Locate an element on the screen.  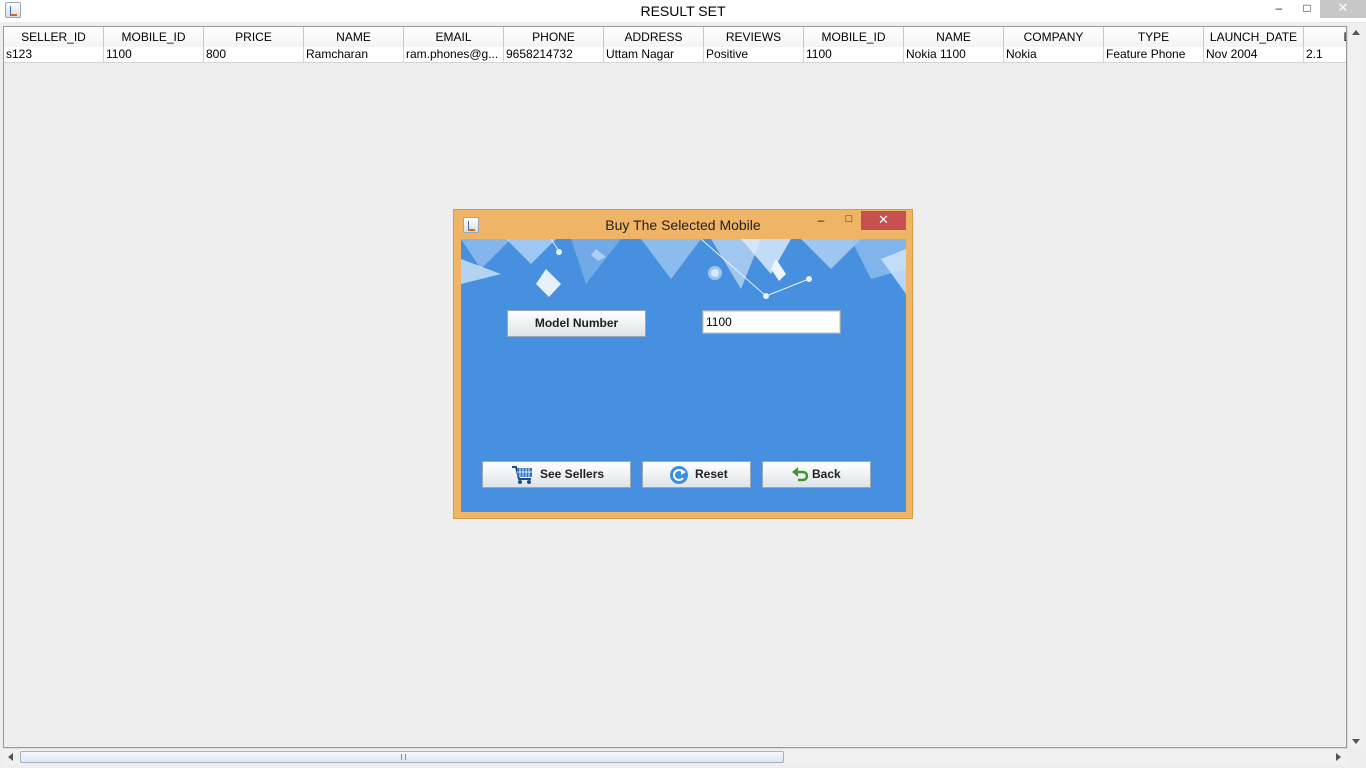
table-cell: Nokia 1100 is located at coordinates (954, 55).